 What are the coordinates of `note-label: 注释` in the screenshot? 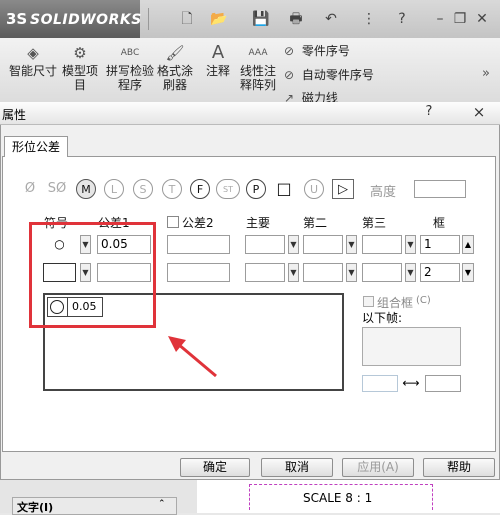 It's located at (217, 71).